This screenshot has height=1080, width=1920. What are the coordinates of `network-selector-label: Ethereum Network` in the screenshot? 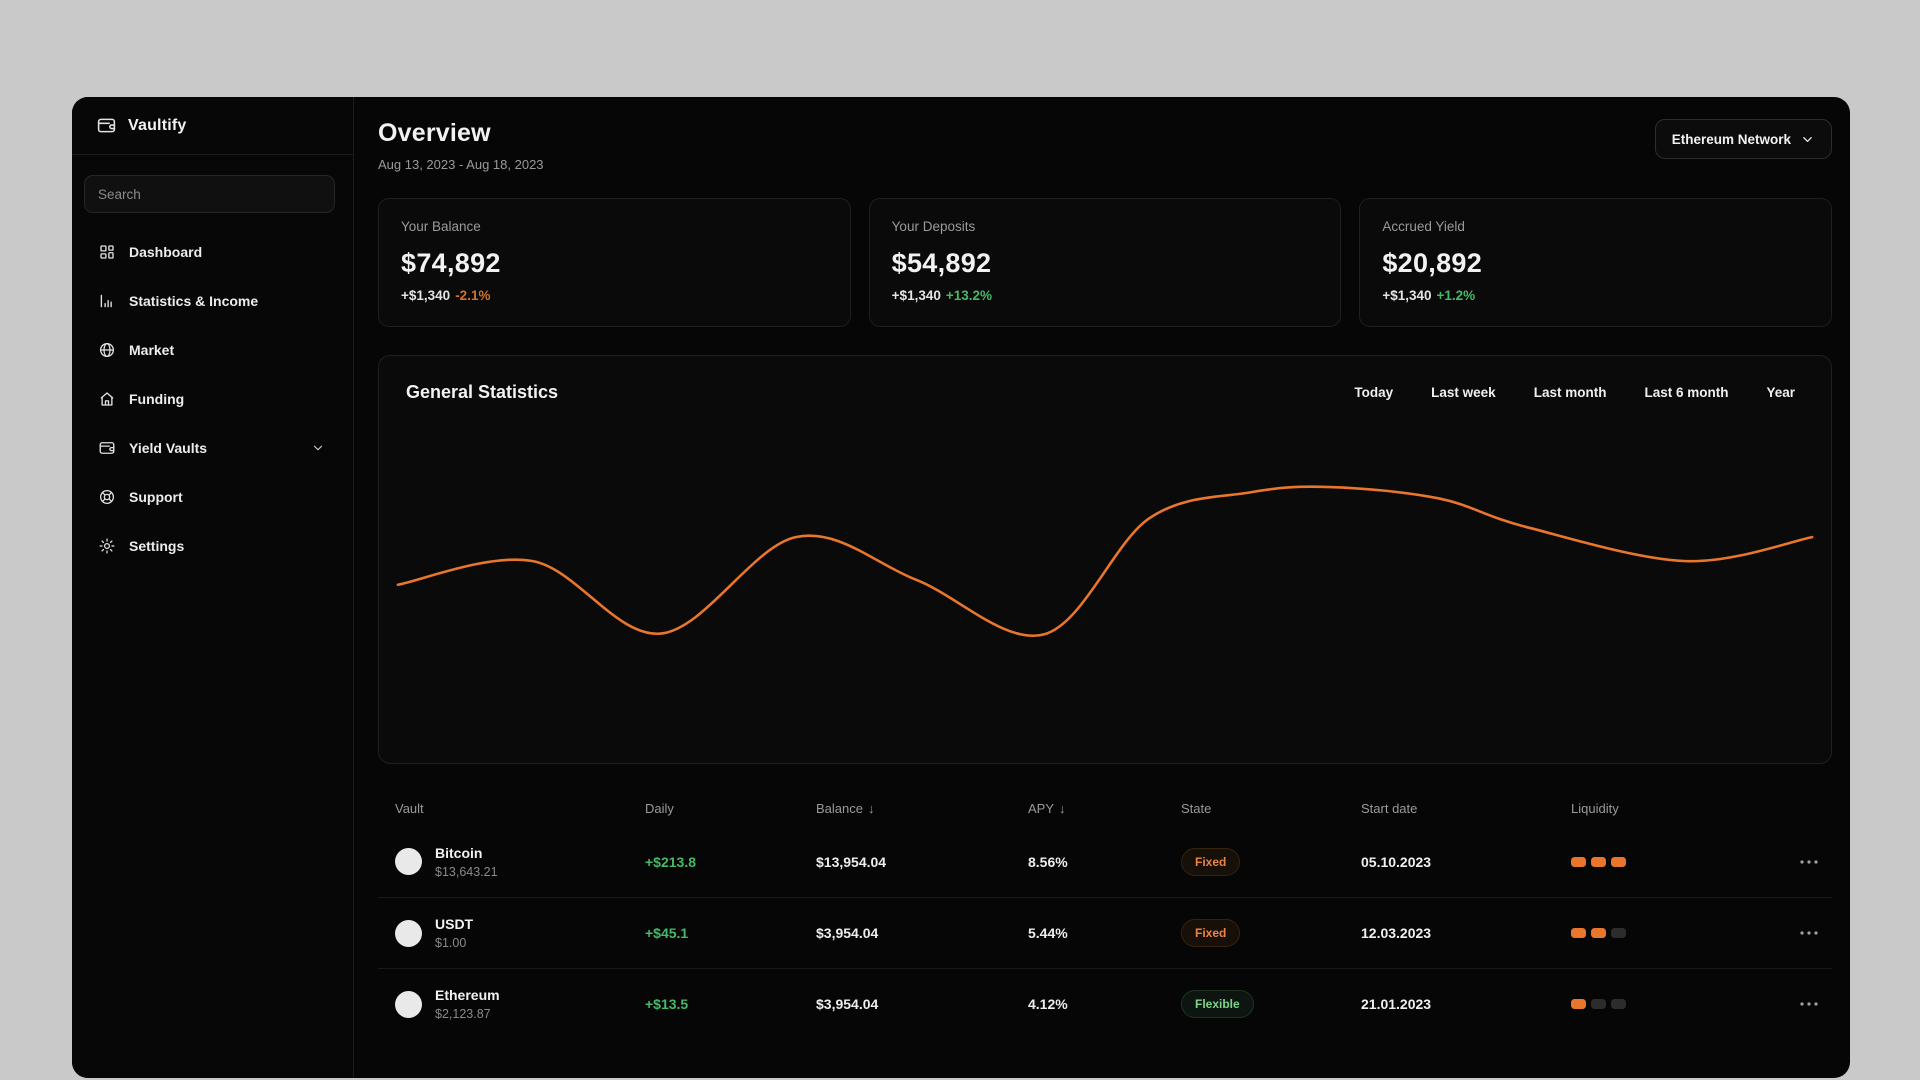 It's located at (1731, 139).